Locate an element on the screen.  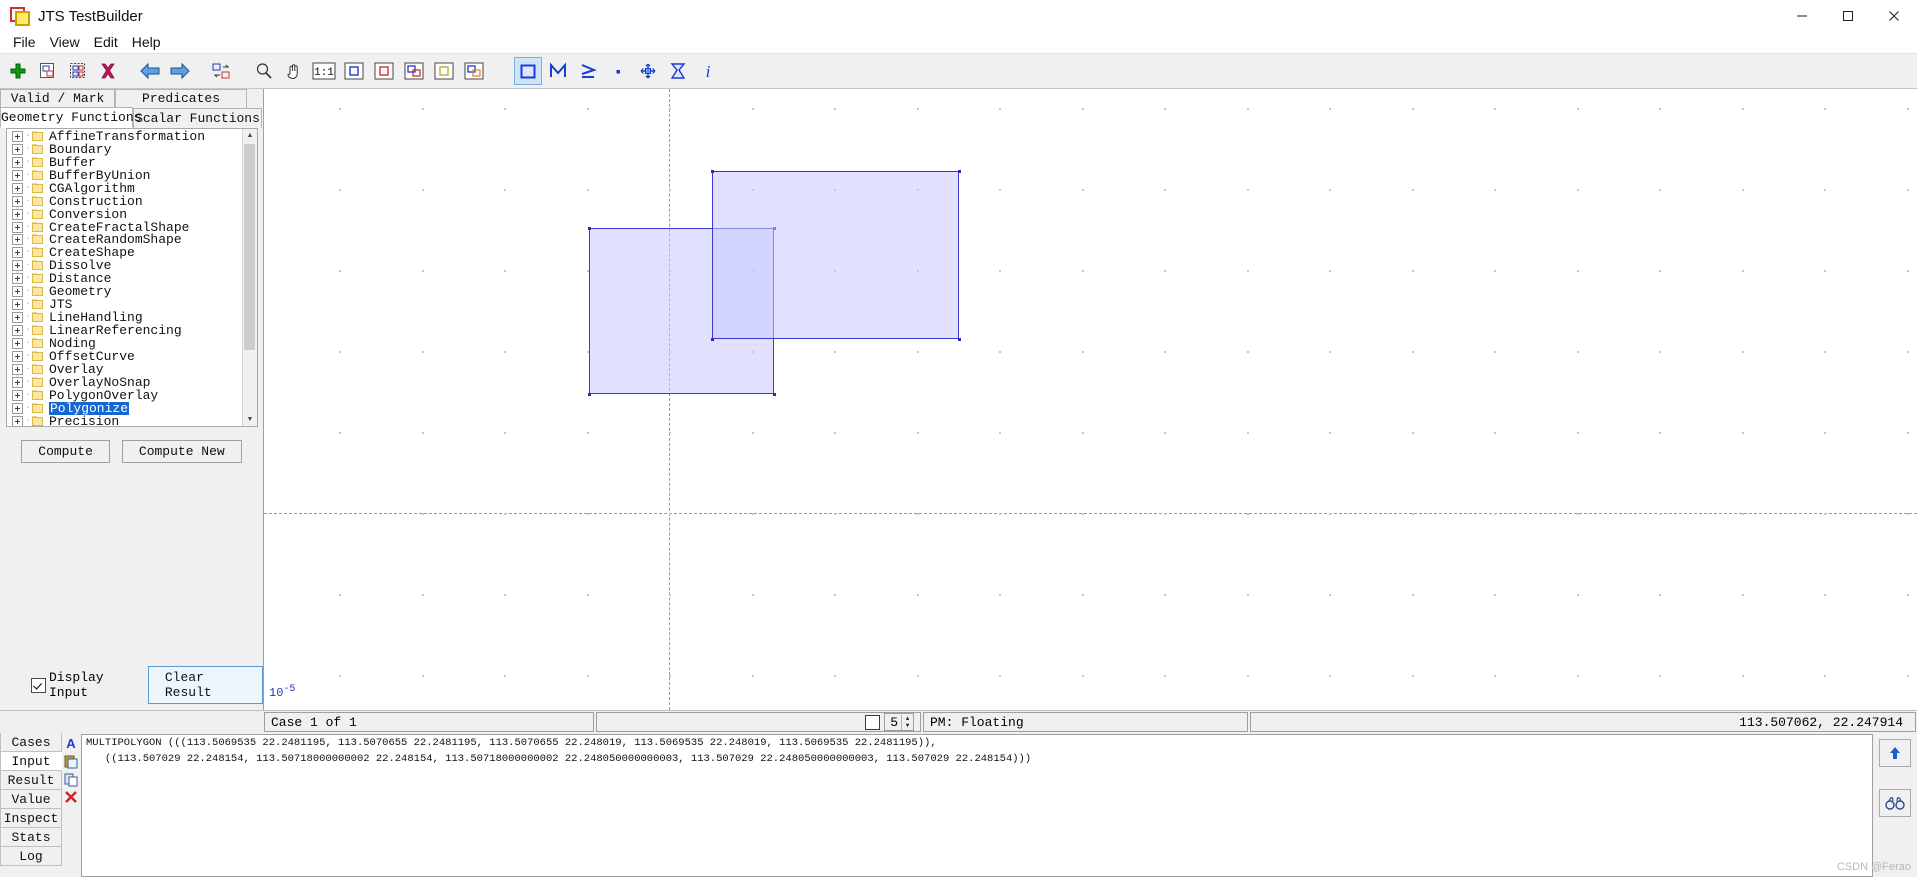
copy-clipboard-icon is located at coordinates (71, 779).